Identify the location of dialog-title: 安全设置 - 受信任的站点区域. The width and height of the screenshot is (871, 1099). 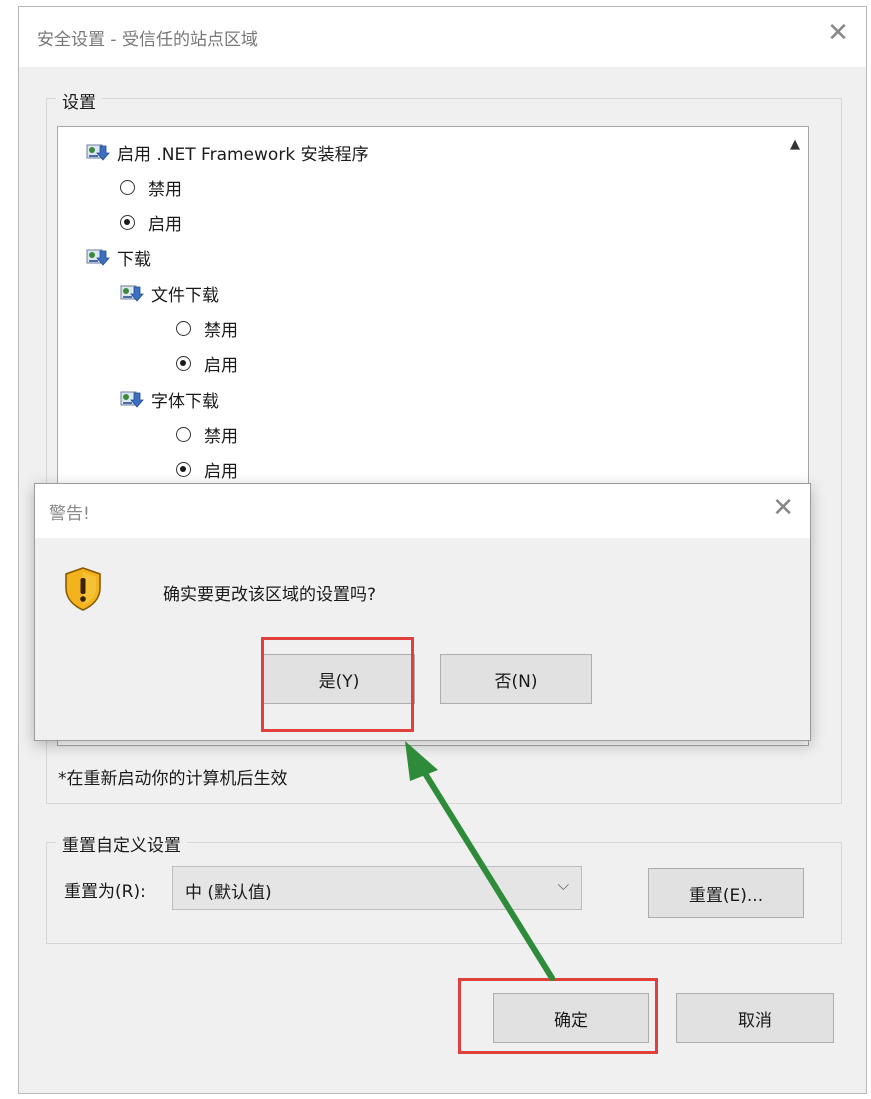
(147, 40).